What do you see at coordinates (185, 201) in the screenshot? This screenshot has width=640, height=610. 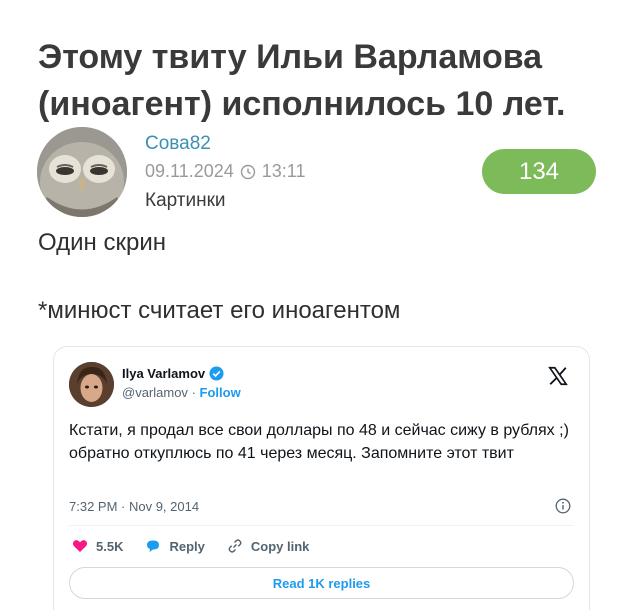 I see `post-category: Картинки` at bounding box center [185, 201].